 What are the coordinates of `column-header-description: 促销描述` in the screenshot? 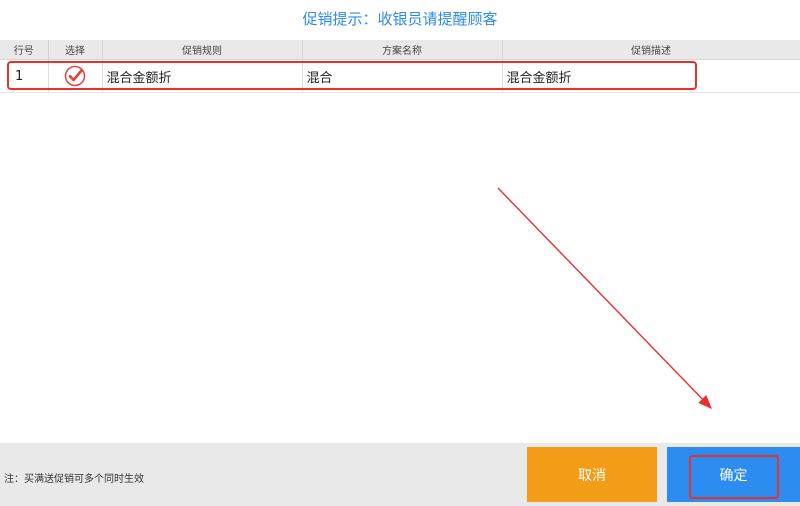 It's located at (651, 50).